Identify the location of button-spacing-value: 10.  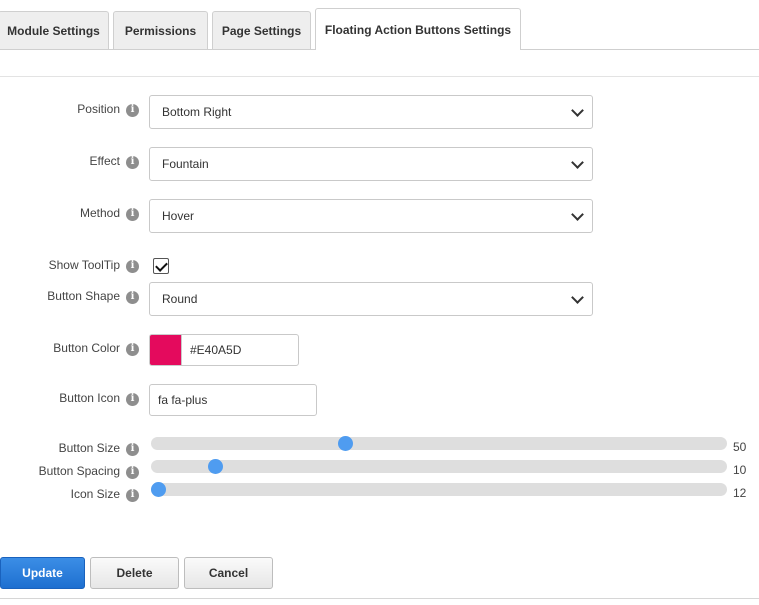
(740, 470).